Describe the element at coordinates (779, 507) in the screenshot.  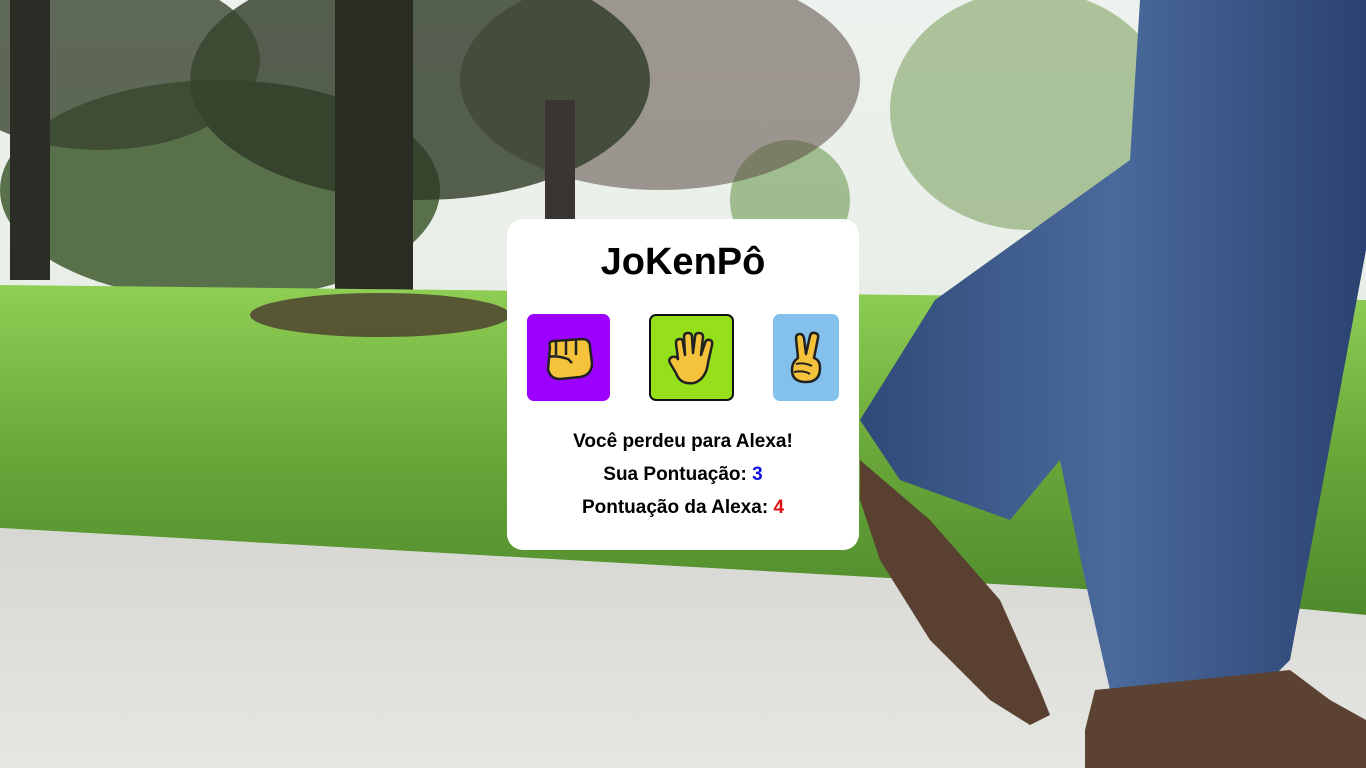
I see `cpu-score-value: 4` at that location.